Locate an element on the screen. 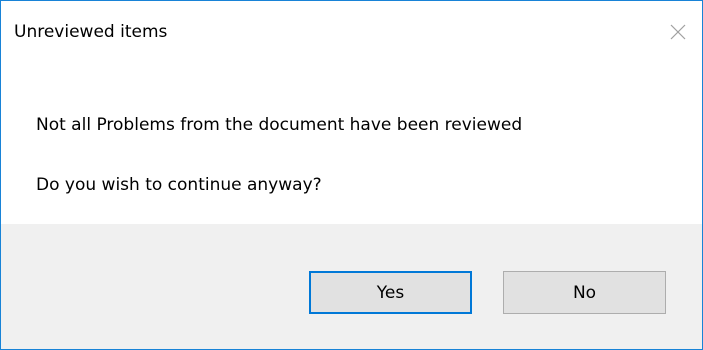 The height and width of the screenshot is (350, 703). no-button: No is located at coordinates (584, 292).